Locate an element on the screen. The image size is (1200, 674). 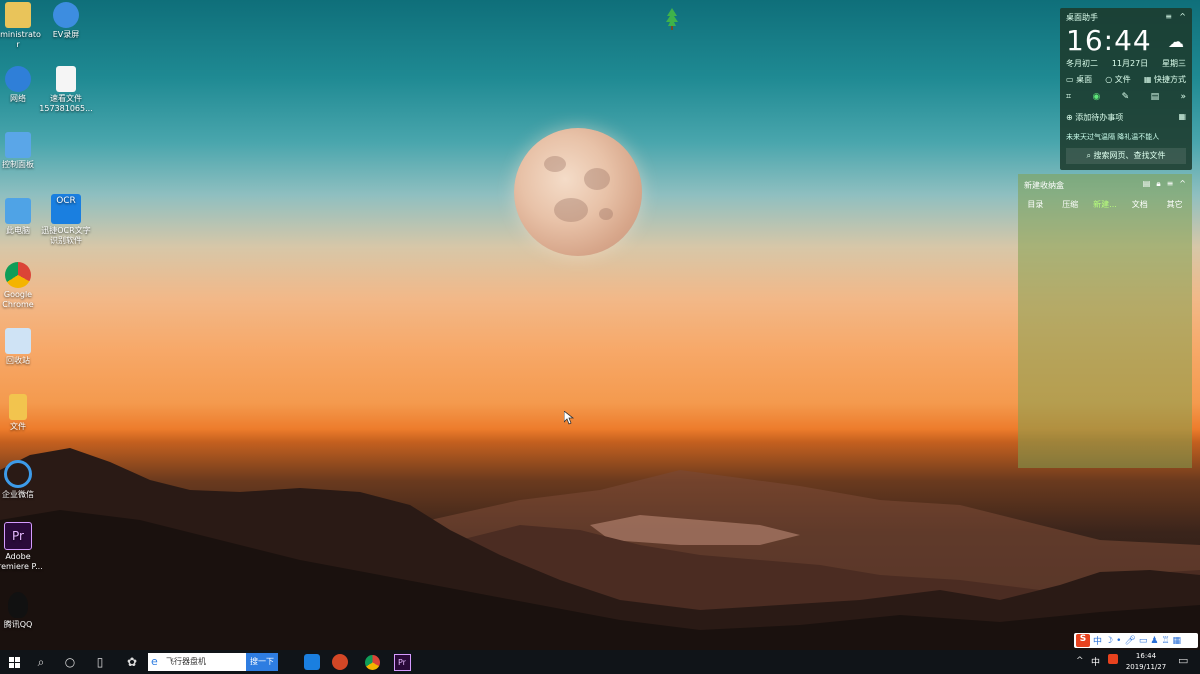
ev-recorder-icon is located at coordinates (66, 15).